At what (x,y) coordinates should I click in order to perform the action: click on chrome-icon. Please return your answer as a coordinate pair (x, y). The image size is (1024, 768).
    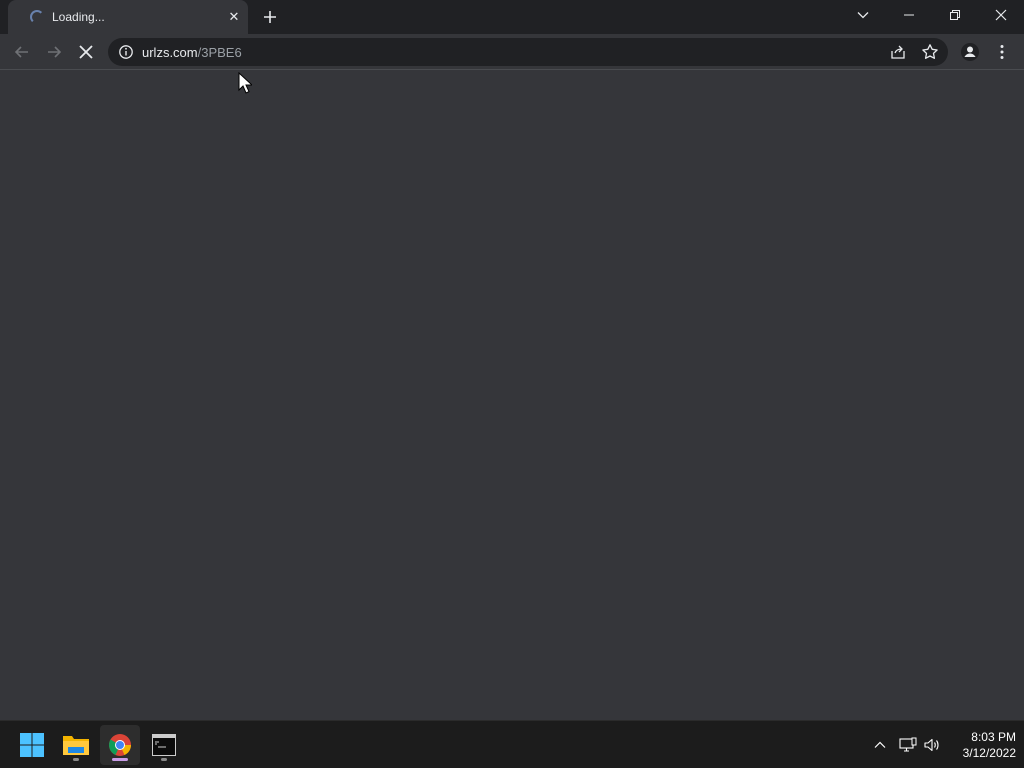
    Looking at the image, I should click on (120, 745).